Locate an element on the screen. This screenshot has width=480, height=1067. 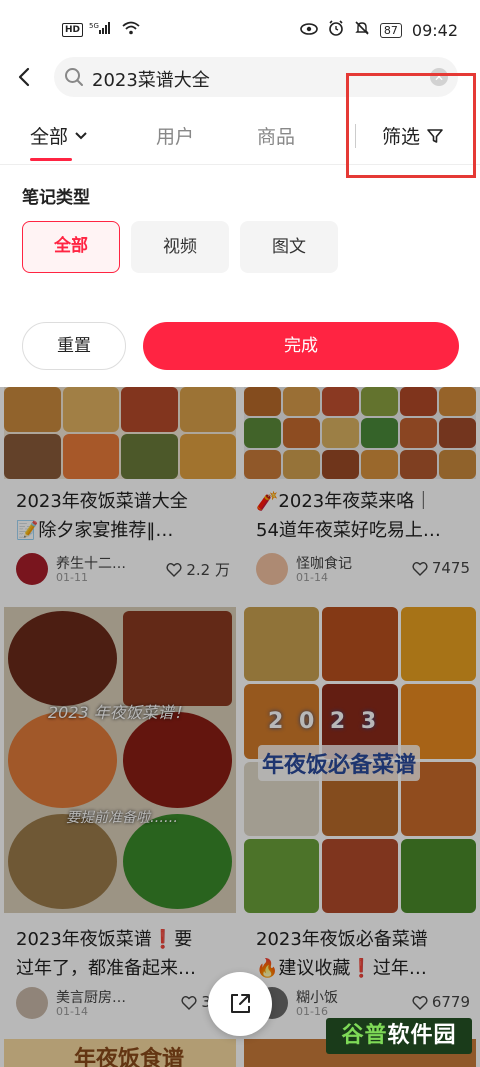
watermark-logo: 谷普软件园 is located at coordinates (399, 1036).